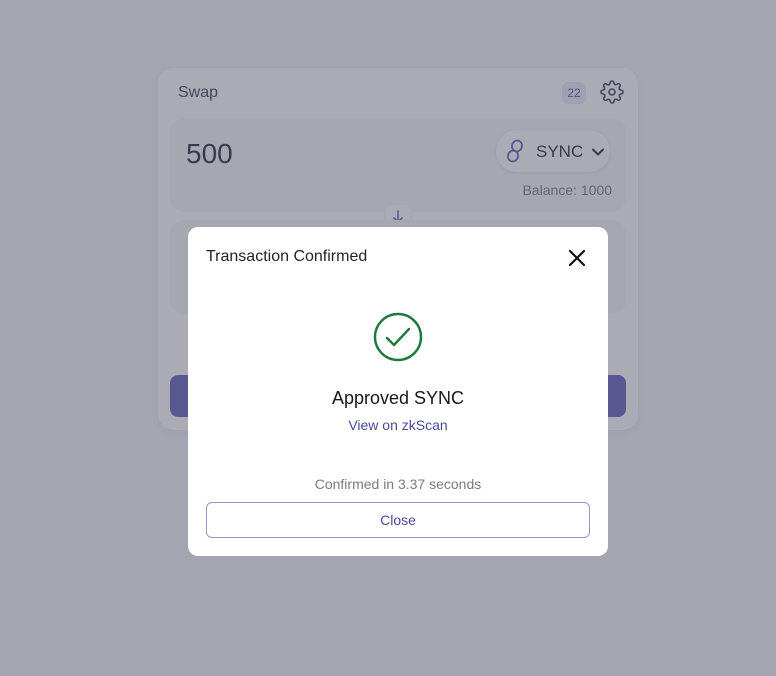 The image size is (776, 676). What do you see at coordinates (287, 256) in the screenshot?
I see `modal-title: Transaction Confirmed` at bounding box center [287, 256].